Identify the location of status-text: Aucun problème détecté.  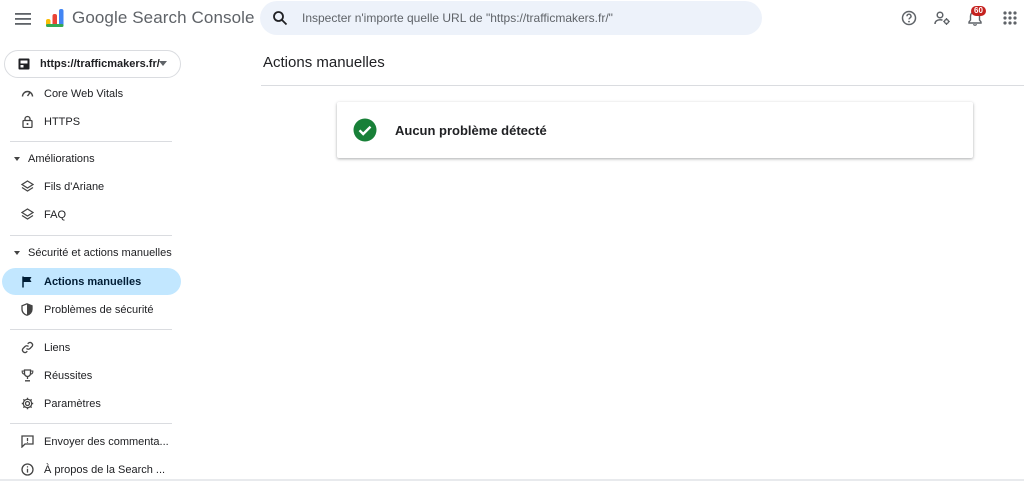
(471, 130).